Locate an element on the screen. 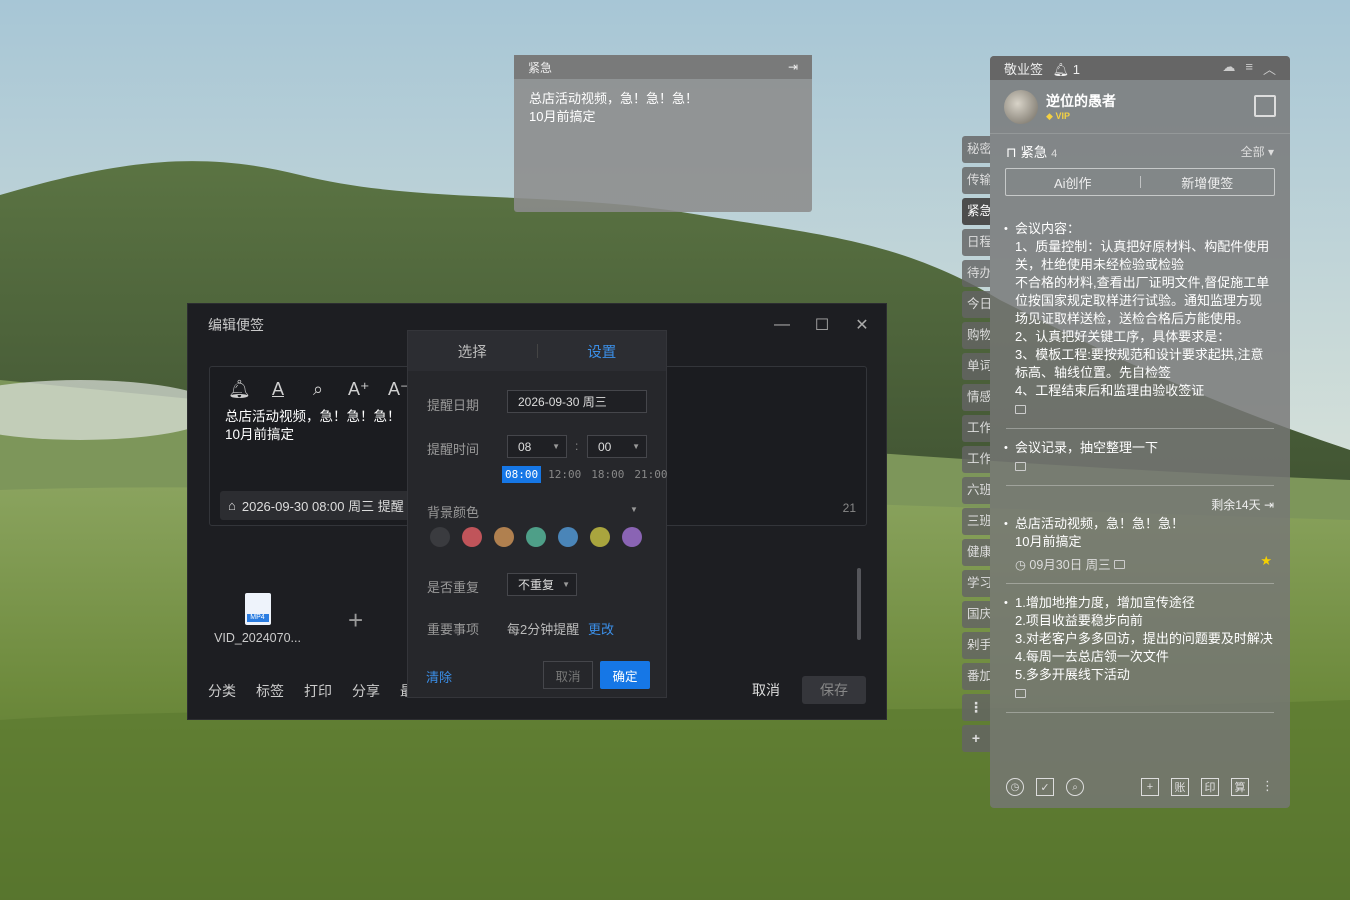 This screenshot has width=1350, height=900. change-link: 更改 is located at coordinates (601, 628).